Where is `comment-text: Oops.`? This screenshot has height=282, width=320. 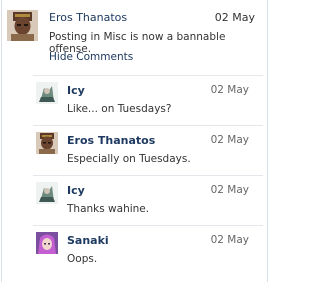 comment-text: Oops. is located at coordinates (82, 259).